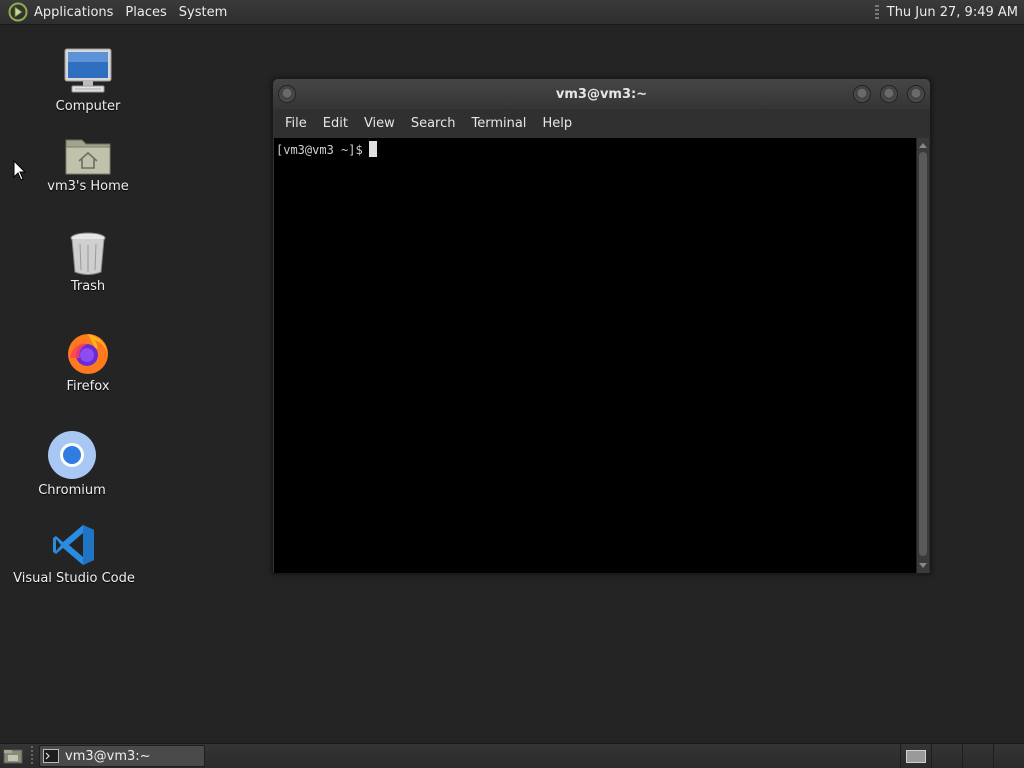 This screenshot has height=768, width=1024. I want to click on clock: Thu Jun 27, 9:49 AM, so click(955, 12).